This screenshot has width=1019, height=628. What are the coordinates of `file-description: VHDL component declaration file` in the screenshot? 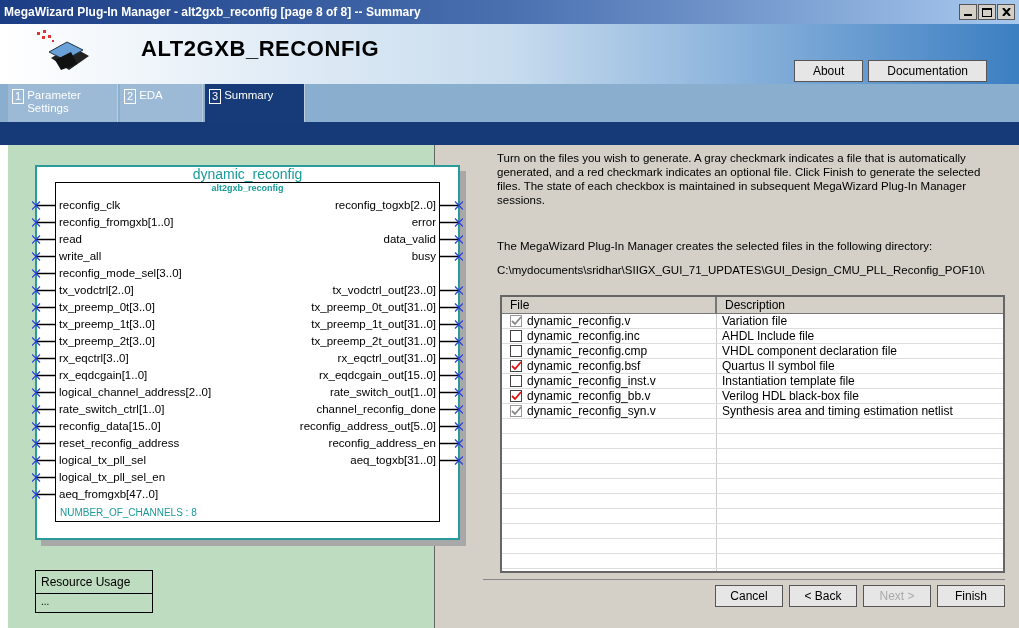 It's located at (809, 351).